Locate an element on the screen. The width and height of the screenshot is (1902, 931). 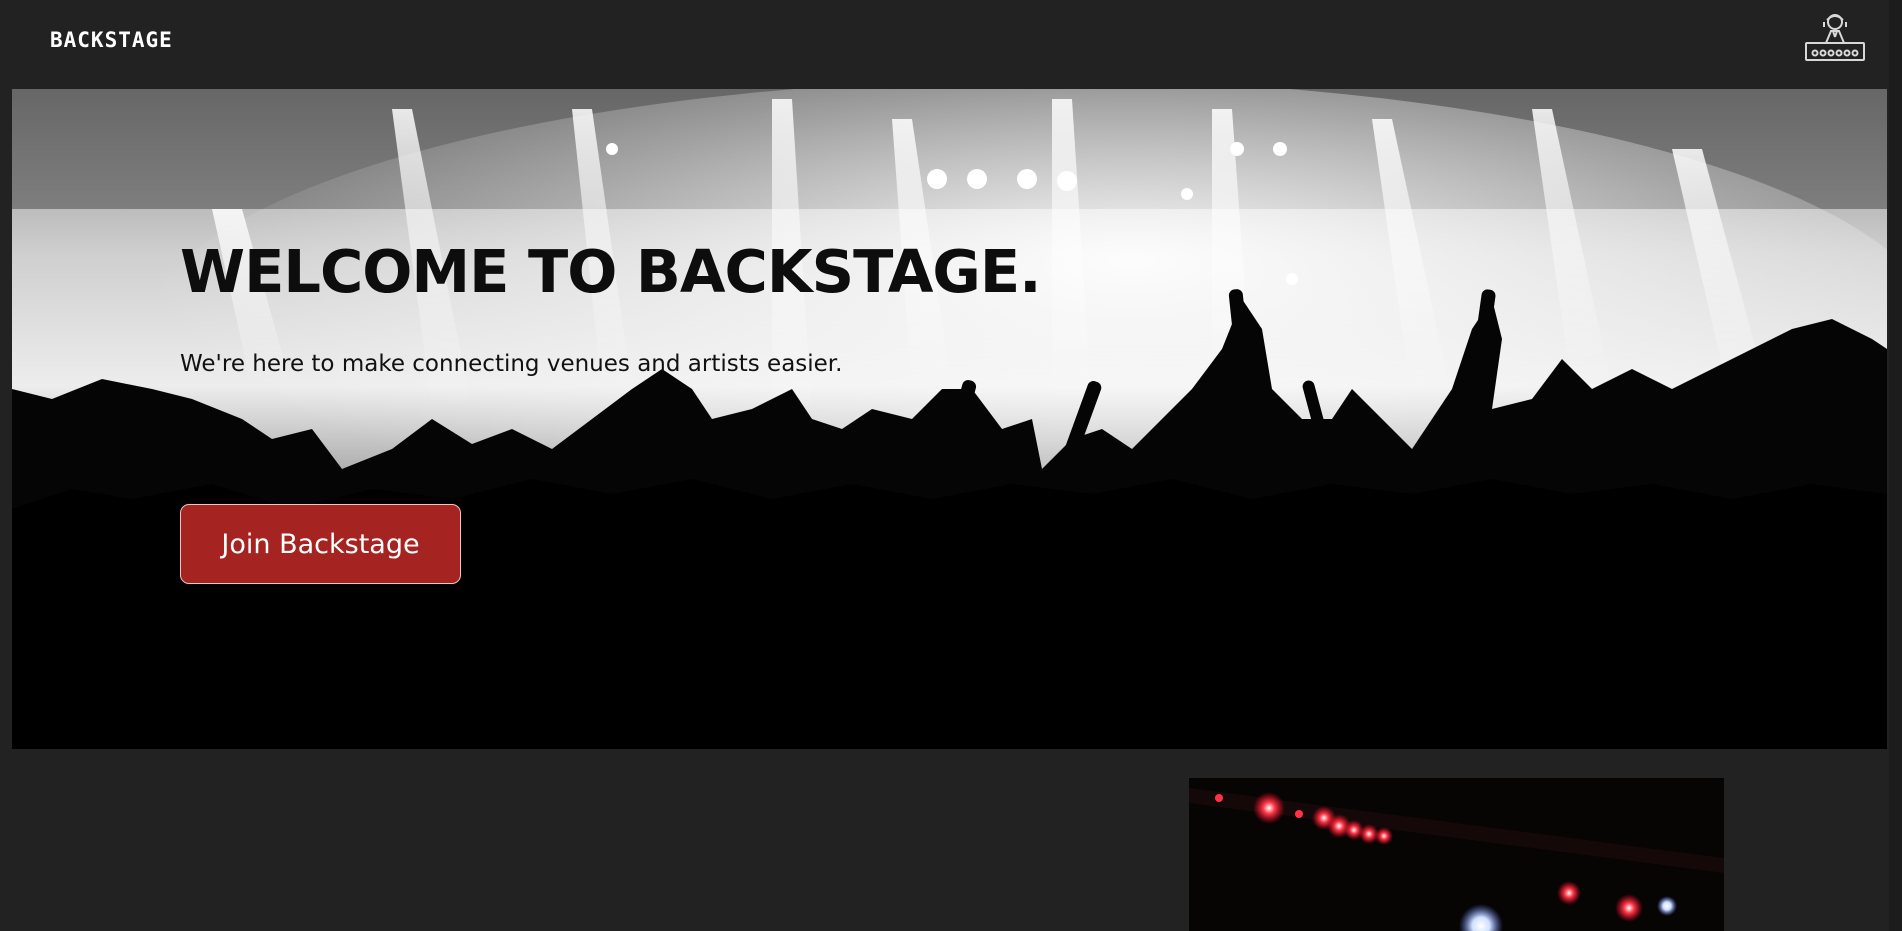
page-scrollbar is located at coordinates (1895, 465).